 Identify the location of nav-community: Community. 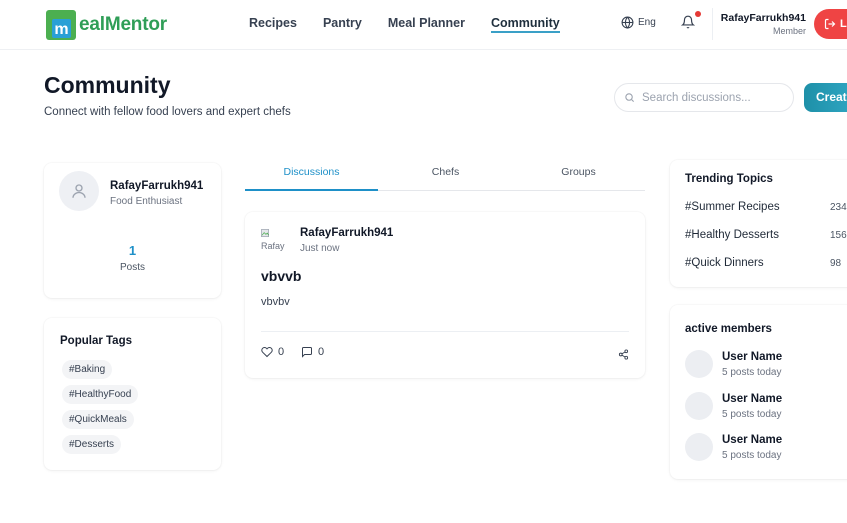
(525, 24).